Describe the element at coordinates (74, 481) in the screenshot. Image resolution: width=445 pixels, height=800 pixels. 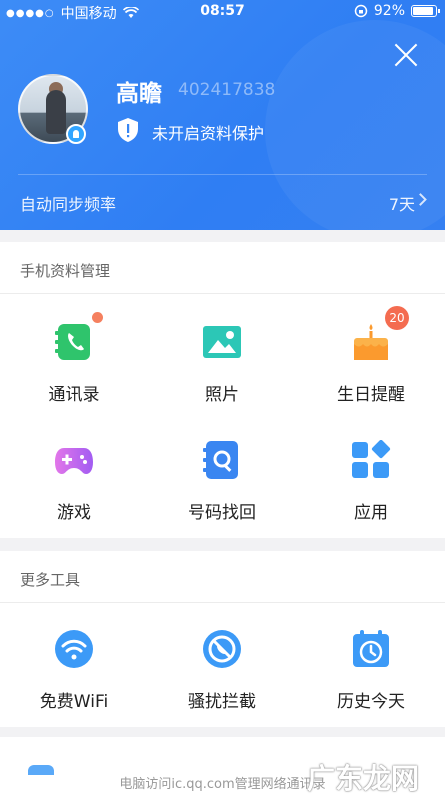
I see `grid-item-games: 游戏` at that location.